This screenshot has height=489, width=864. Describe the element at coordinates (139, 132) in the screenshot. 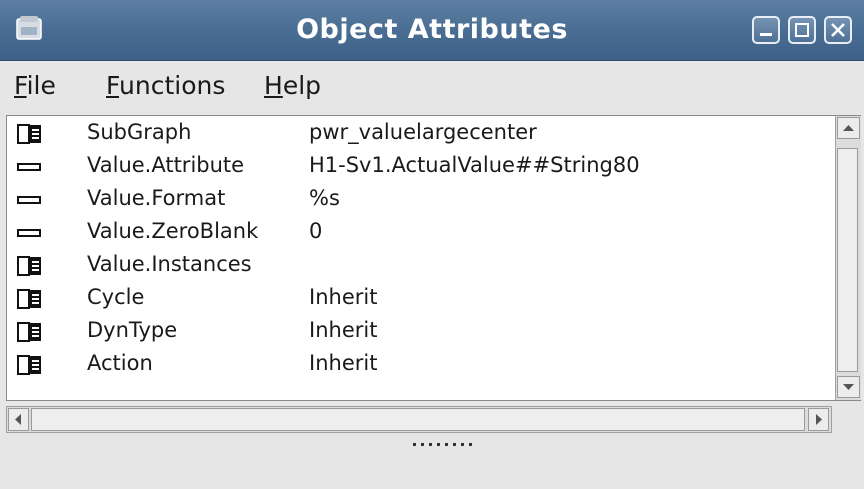

I see `attribute-name: SubGraph` at that location.